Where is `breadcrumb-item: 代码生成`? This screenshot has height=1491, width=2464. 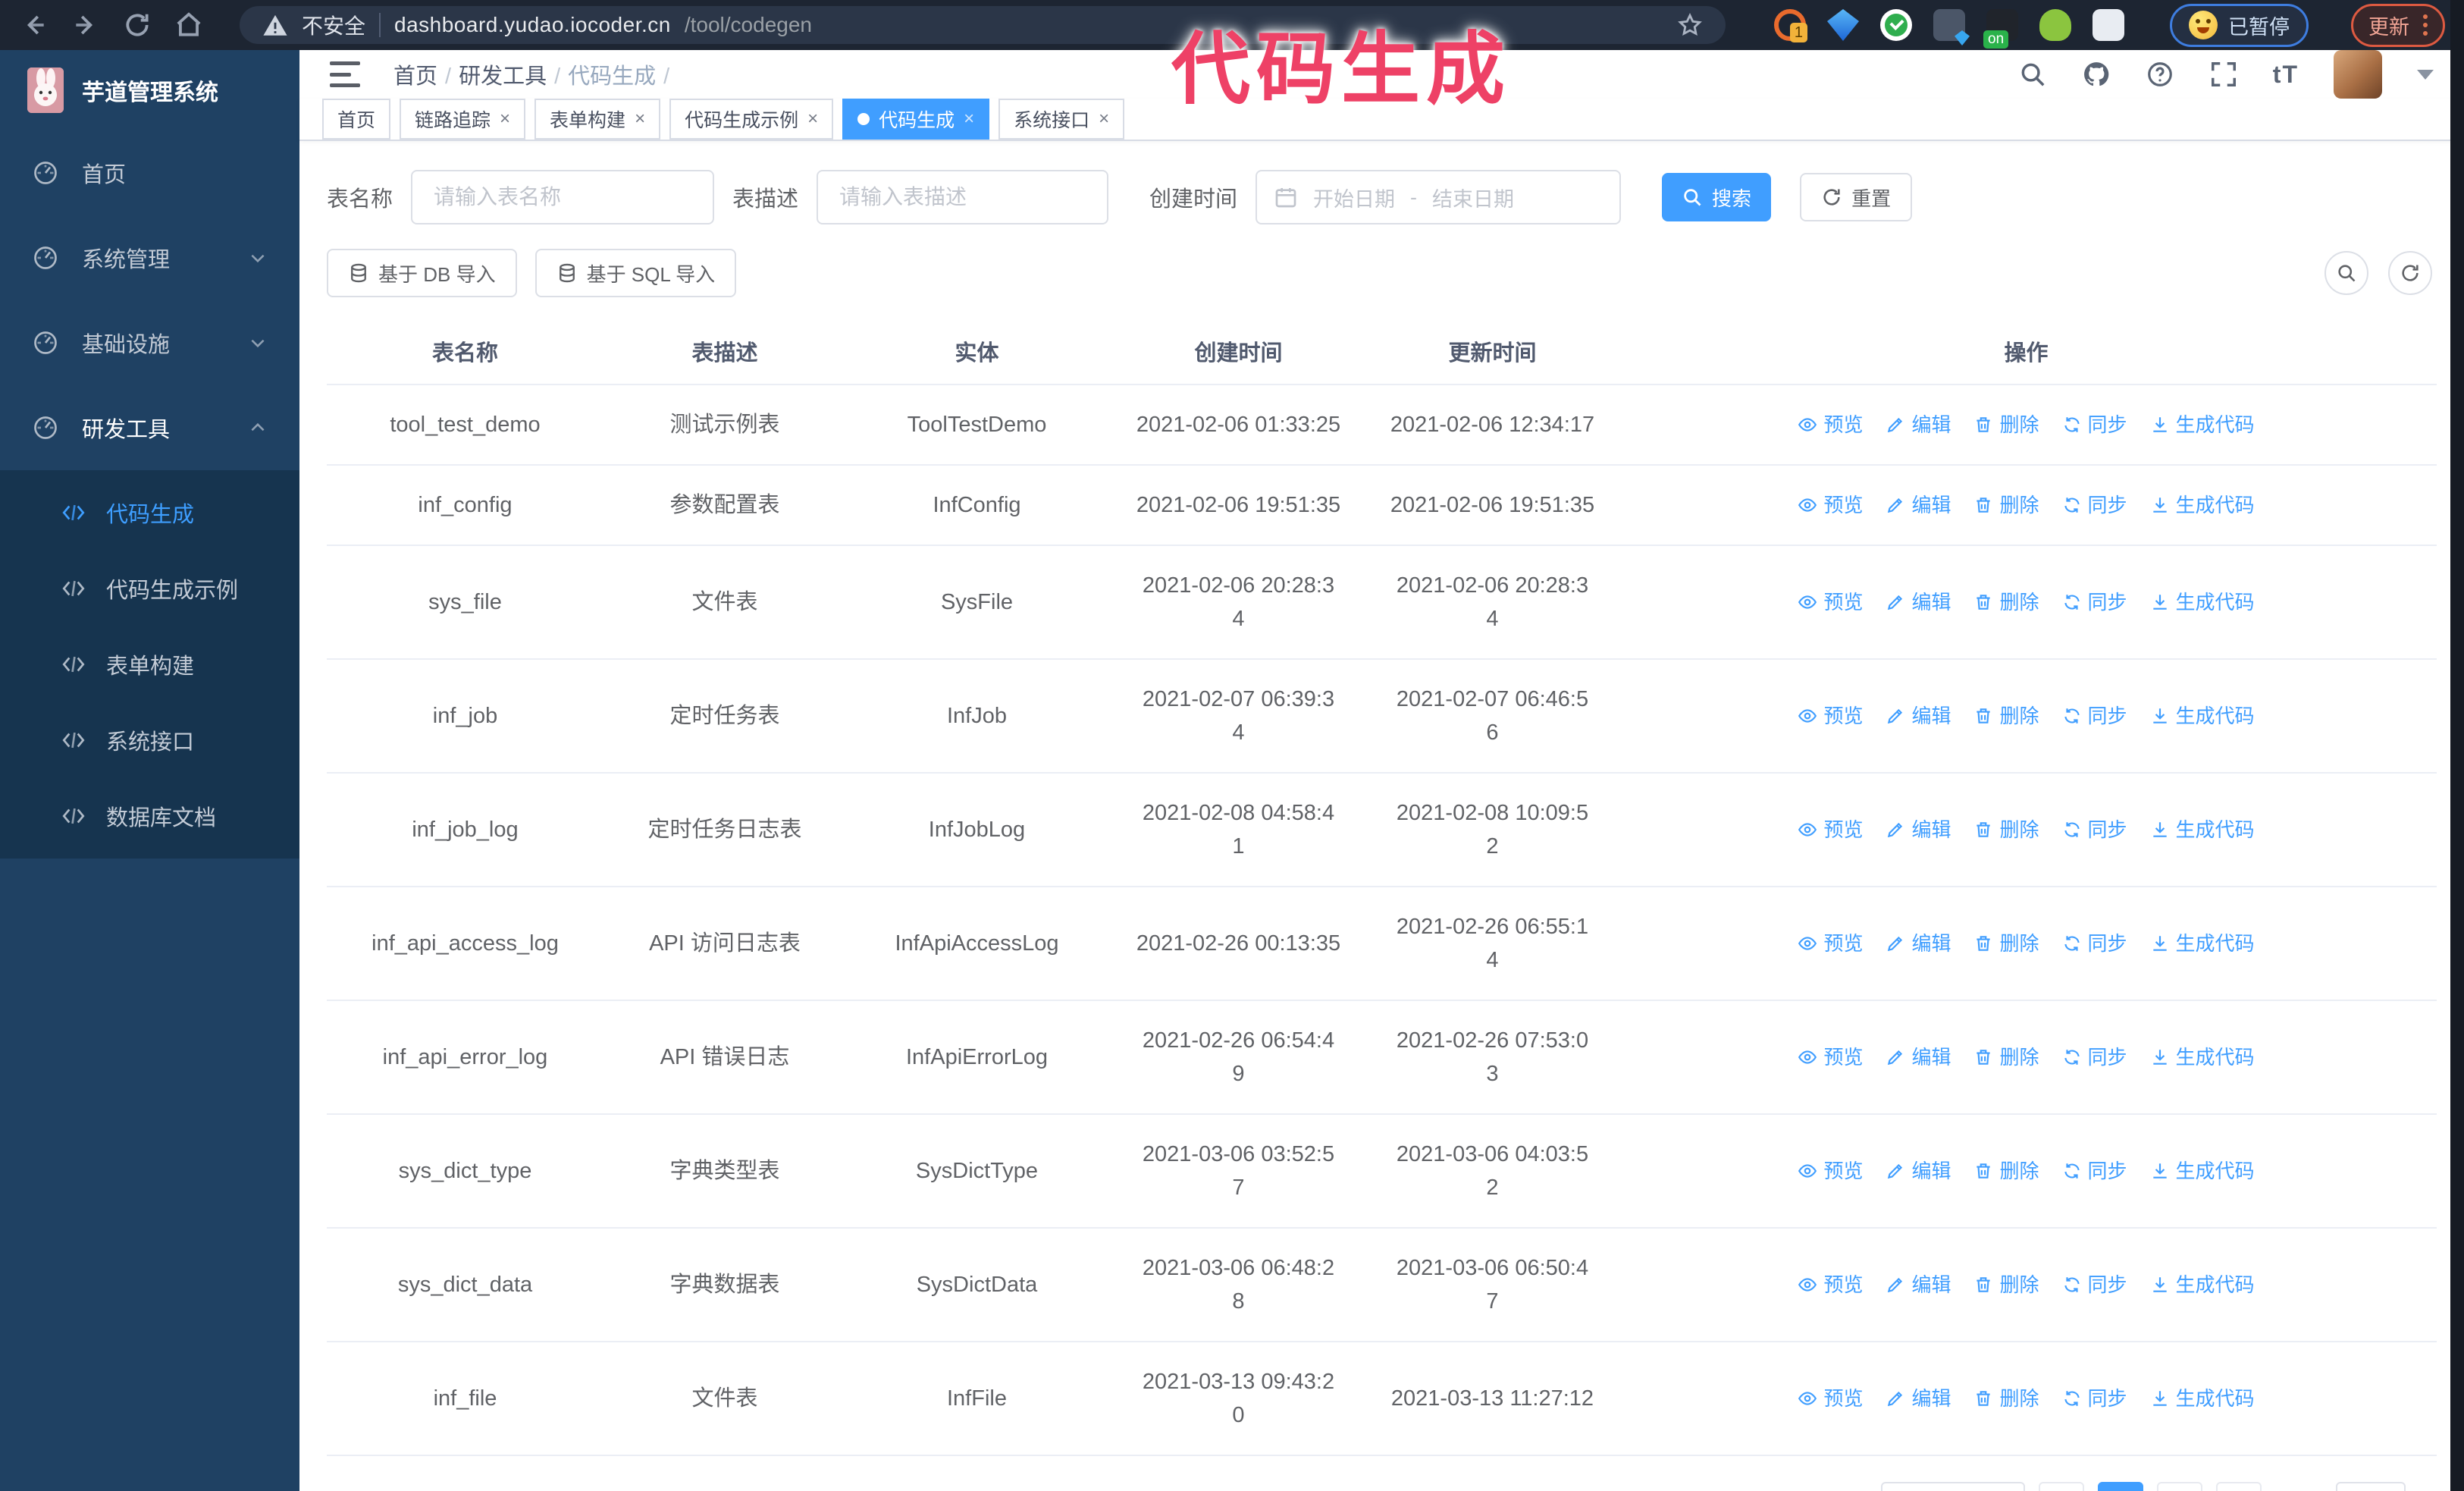 breadcrumb-item: 代码生成 is located at coordinates (618, 74).